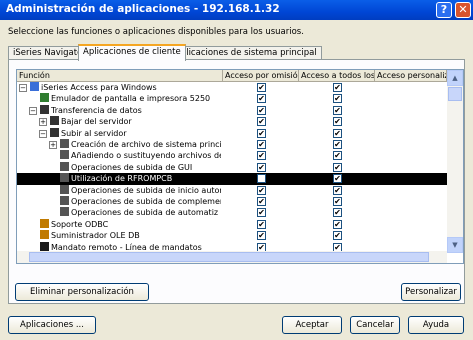  What do you see at coordinates (411, 76) in the screenshot?
I see `column-header-custom-access: Acceso personalizad` at bounding box center [411, 76].